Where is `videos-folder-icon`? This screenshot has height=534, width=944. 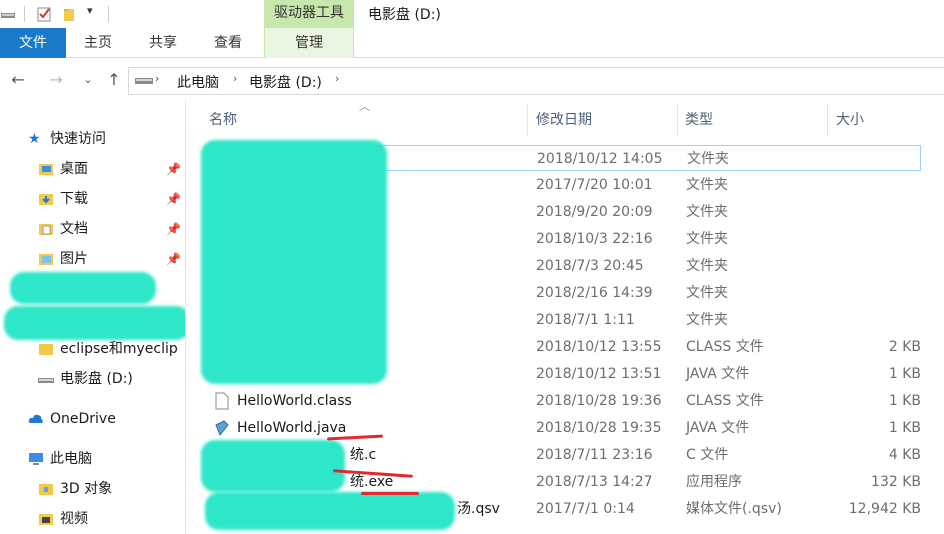 videos-folder-icon is located at coordinates (46, 519).